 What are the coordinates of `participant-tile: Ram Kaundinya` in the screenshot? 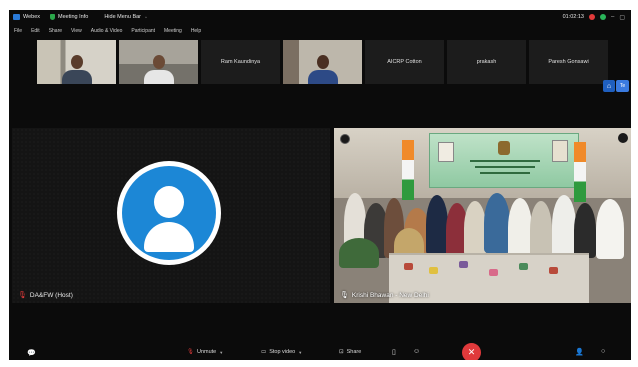 It's located at (240, 62).